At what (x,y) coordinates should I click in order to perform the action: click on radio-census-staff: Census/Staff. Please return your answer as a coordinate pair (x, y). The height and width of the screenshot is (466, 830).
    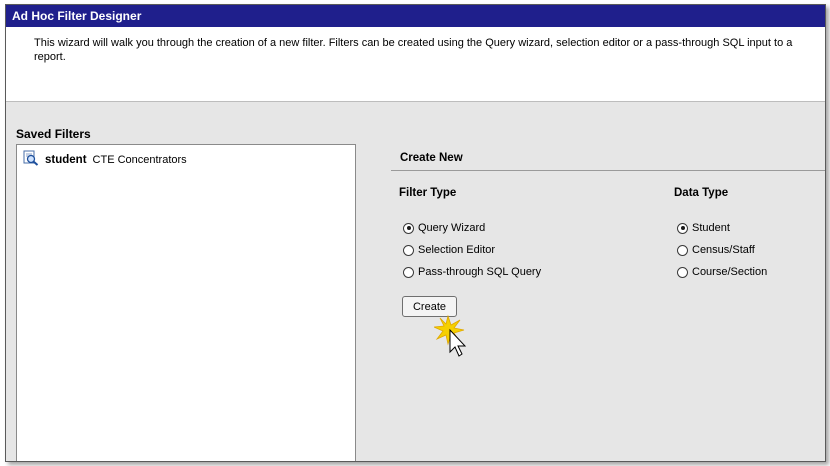
    Looking at the image, I should click on (716, 250).